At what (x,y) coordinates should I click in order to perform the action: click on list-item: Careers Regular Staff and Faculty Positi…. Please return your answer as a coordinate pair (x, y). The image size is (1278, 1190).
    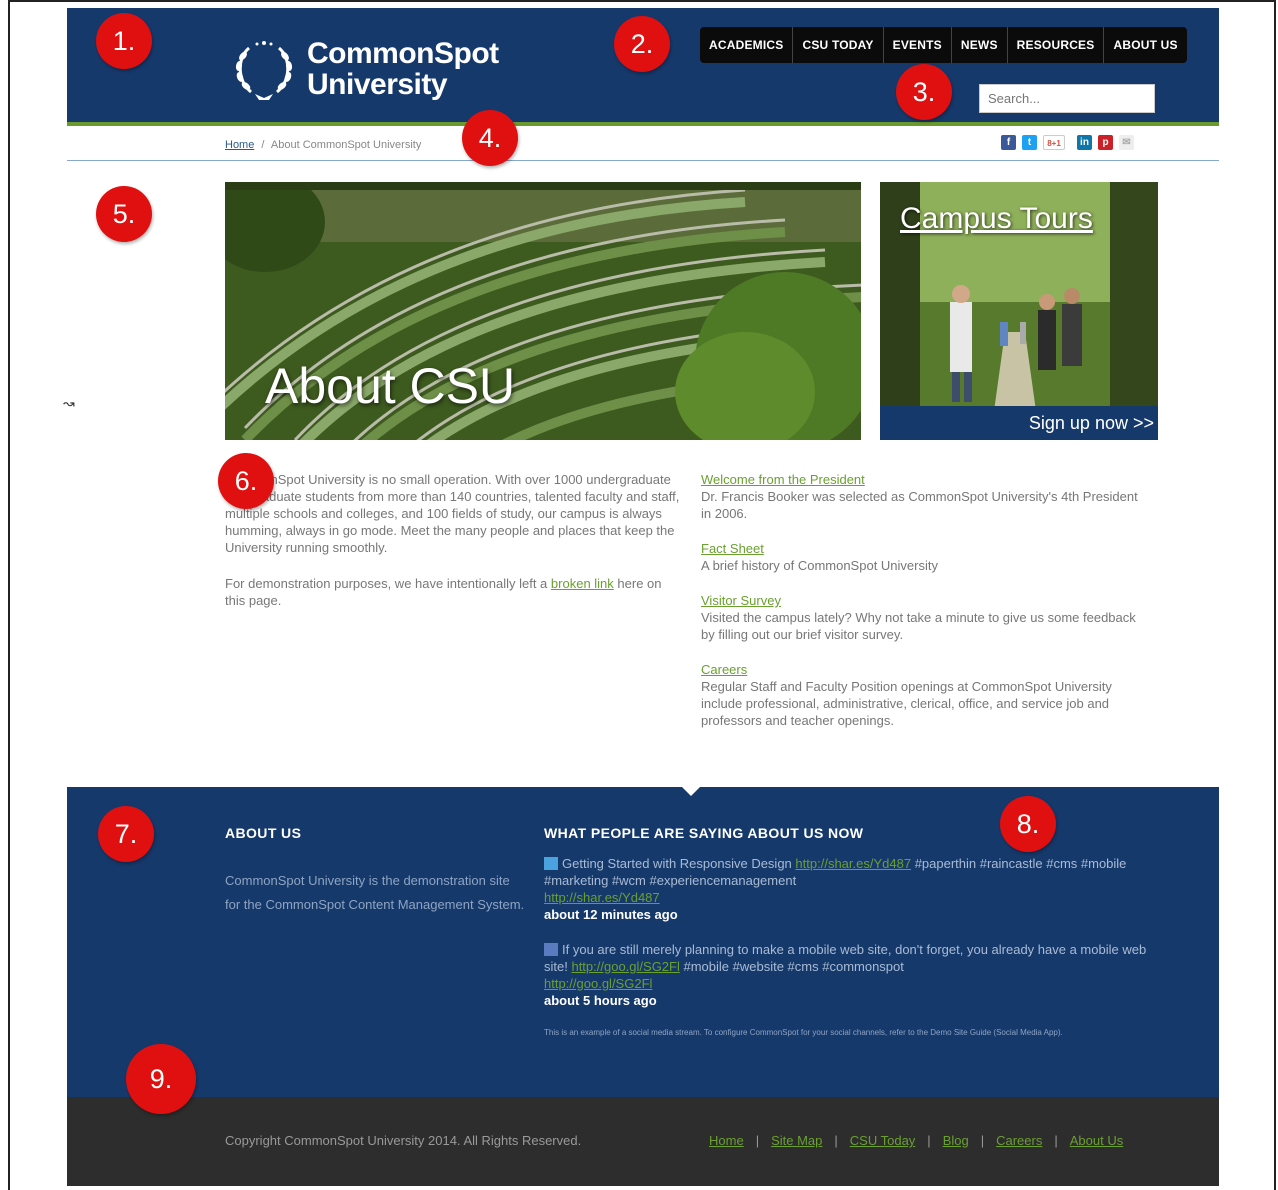
    Looking at the image, I should click on (926, 695).